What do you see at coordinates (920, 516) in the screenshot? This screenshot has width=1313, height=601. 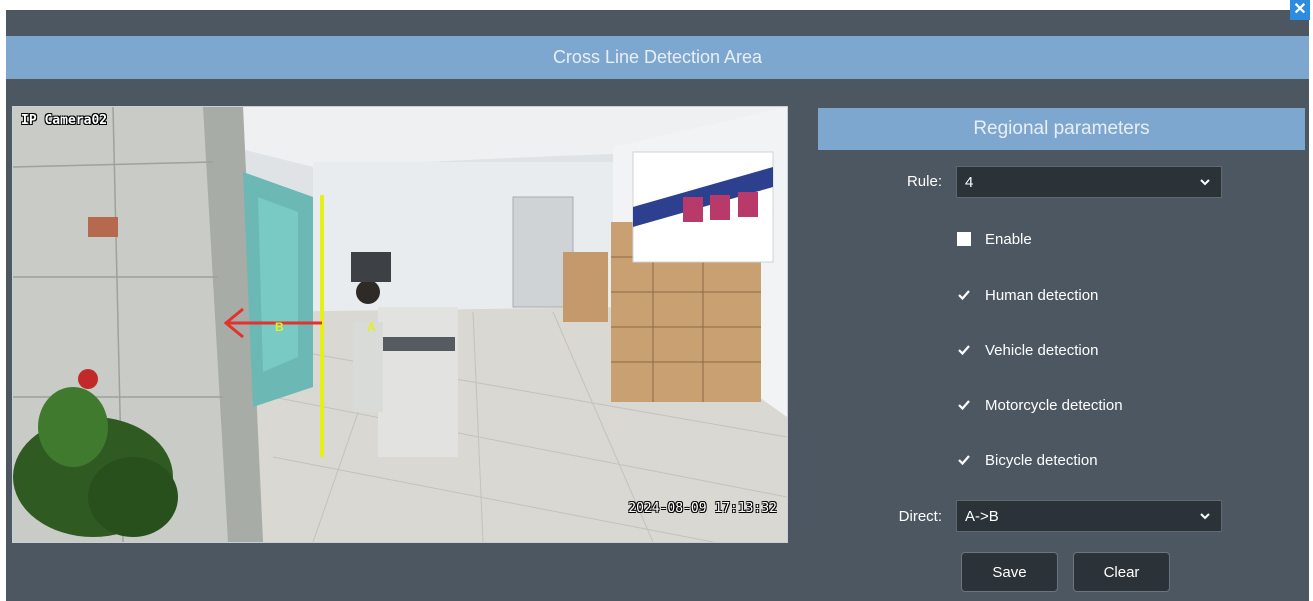 I see `direct-label: Direct:` at bounding box center [920, 516].